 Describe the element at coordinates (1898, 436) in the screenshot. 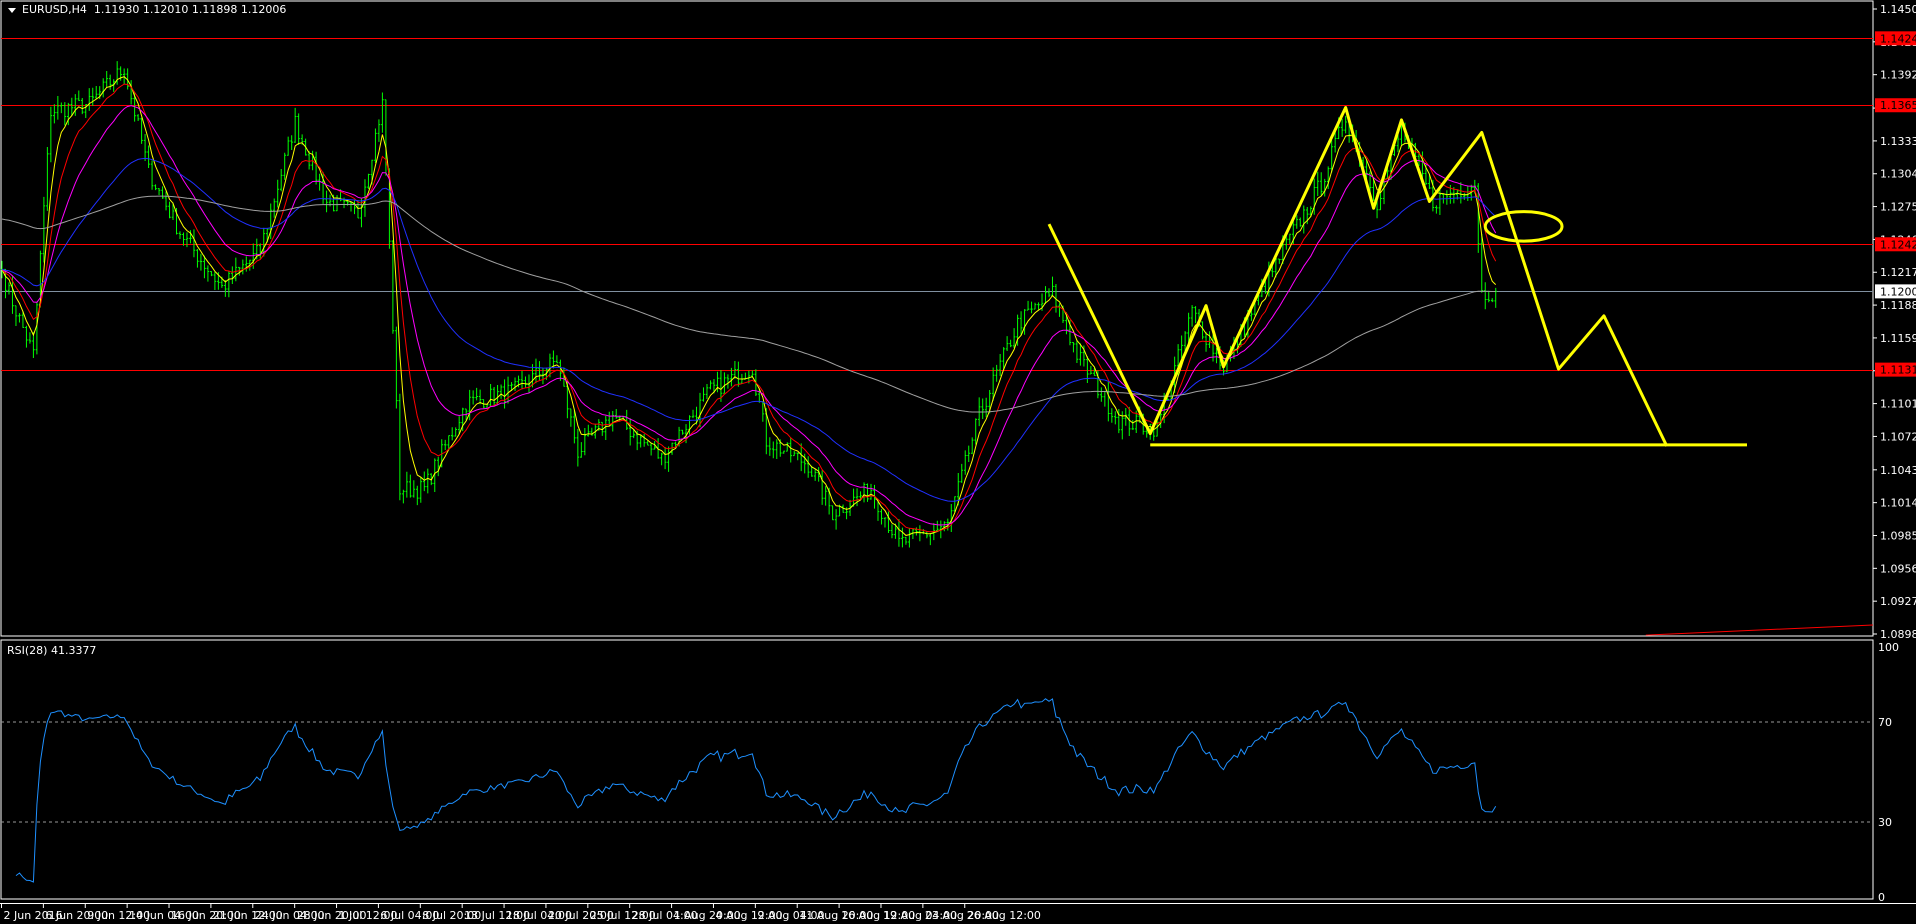

I see `price-tick-label: 1.10725` at that location.